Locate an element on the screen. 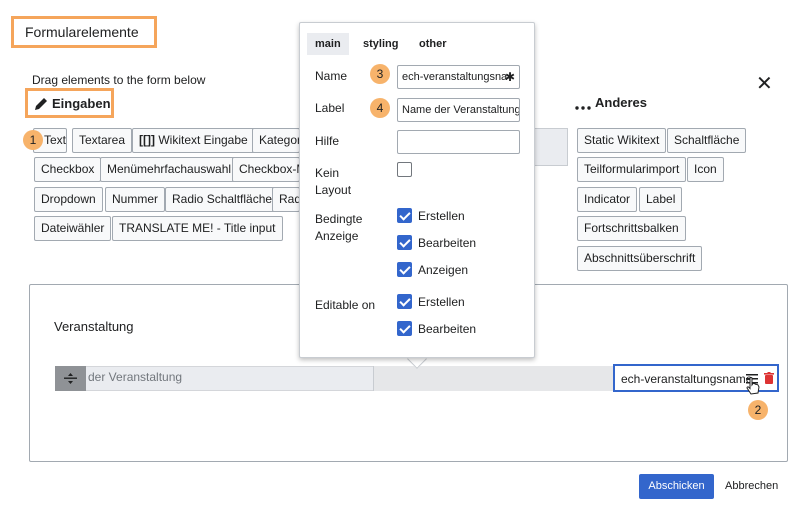 This screenshot has width=800, height=518. ellipsis-icon is located at coordinates (583, 105).